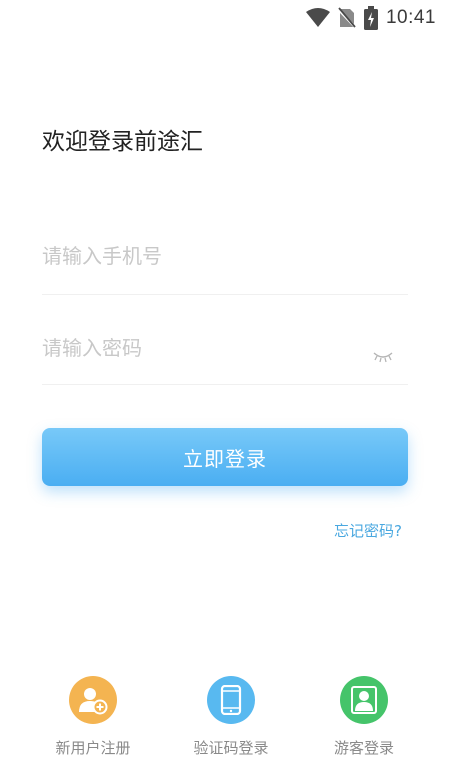 The image size is (450, 758). I want to click on guest-login-label: 游客登录, so click(363, 748).